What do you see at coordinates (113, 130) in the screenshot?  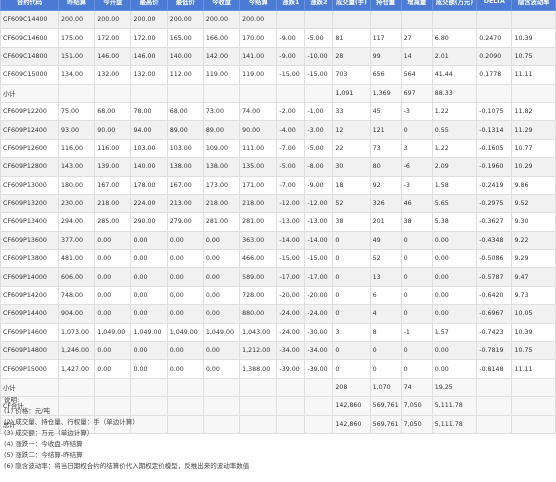 I see `table-cell: 90.00` at bounding box center [113, 130].